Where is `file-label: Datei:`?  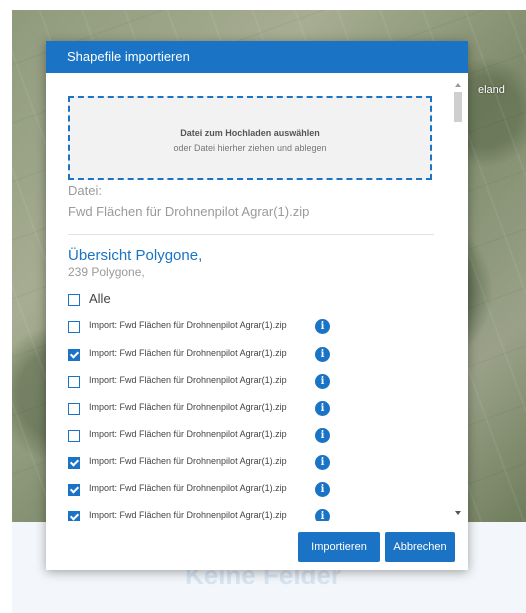
file-label: Datei: is located at coordinates (85, 190).